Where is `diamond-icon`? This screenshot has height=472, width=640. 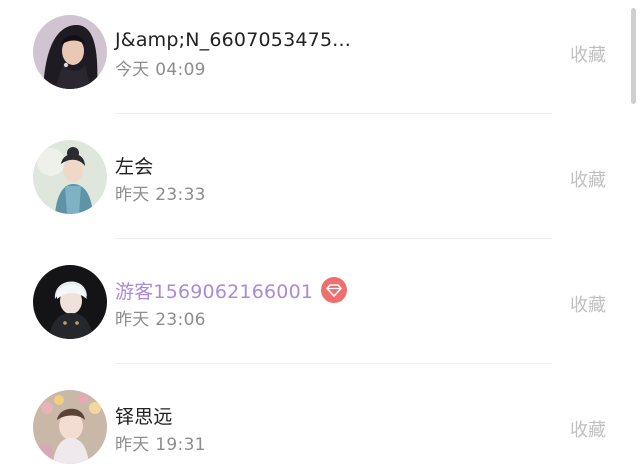
diamond-icon is located at coordinates (334, 290).